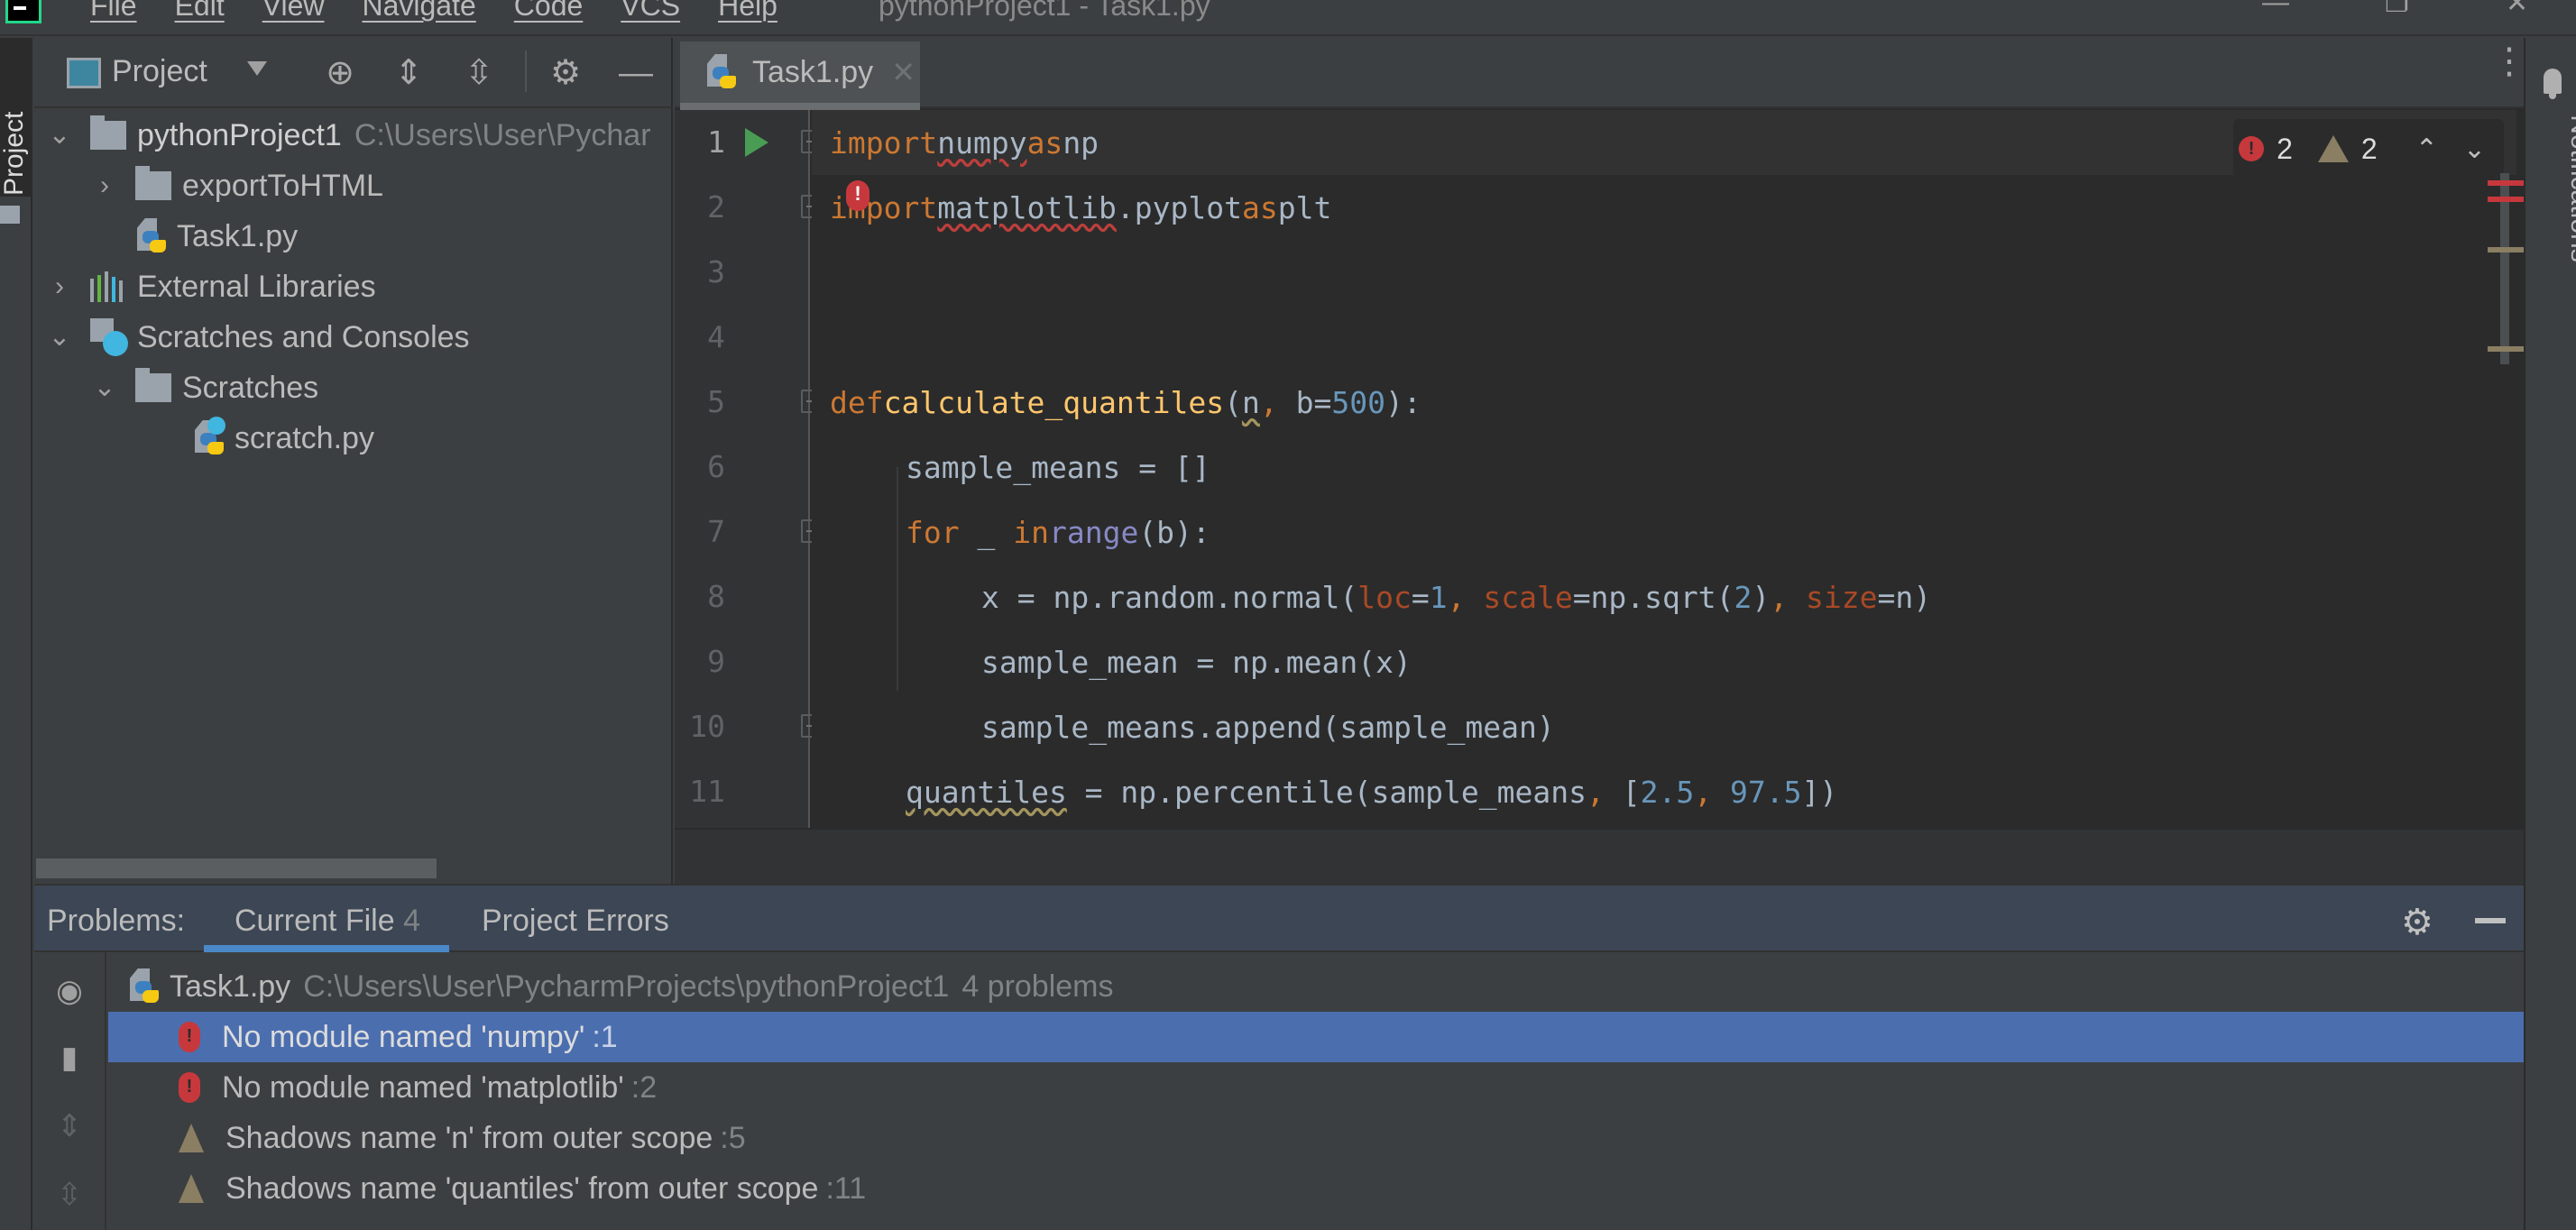 This screenshot has height=1230, width=2576. What do you see at coordinates (716, 401) in the screenshot?
I see `line-number: 5` at bounding box center [716, 401].